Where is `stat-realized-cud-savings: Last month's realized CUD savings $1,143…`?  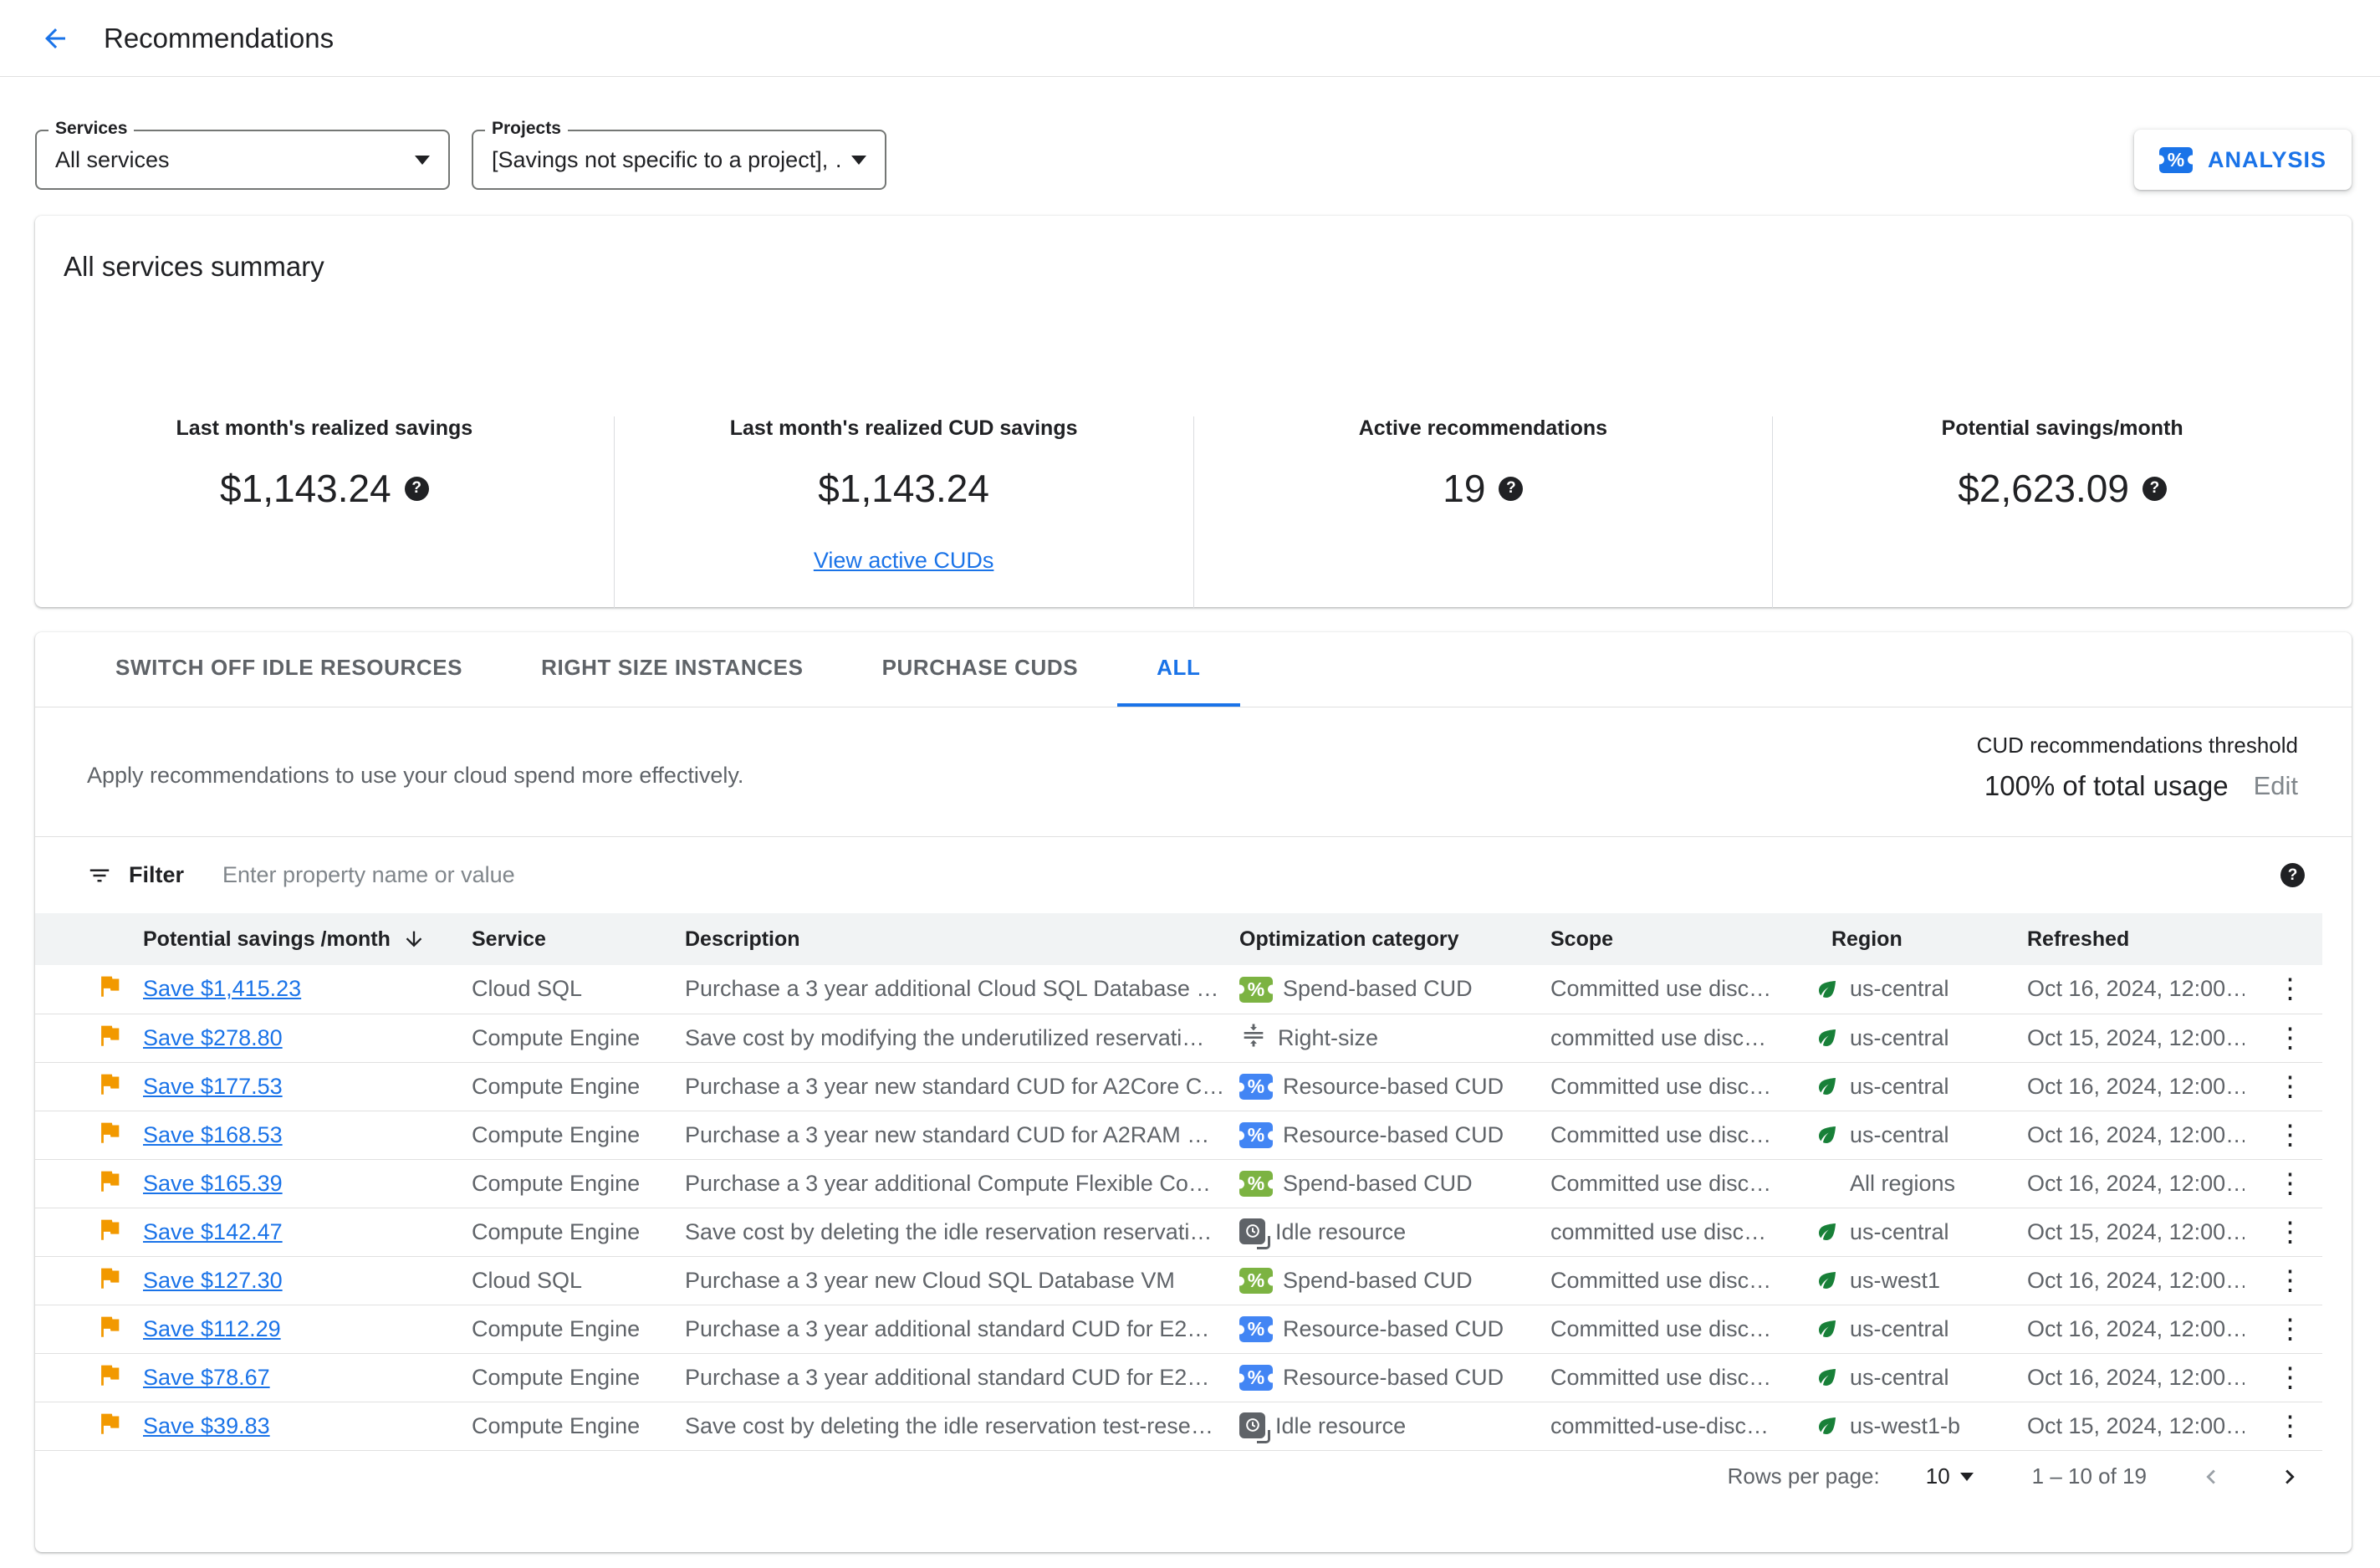 stat-realized-cud-savings: Last month's realized CUD savings $1,143… is located at coordinates (903, 512).